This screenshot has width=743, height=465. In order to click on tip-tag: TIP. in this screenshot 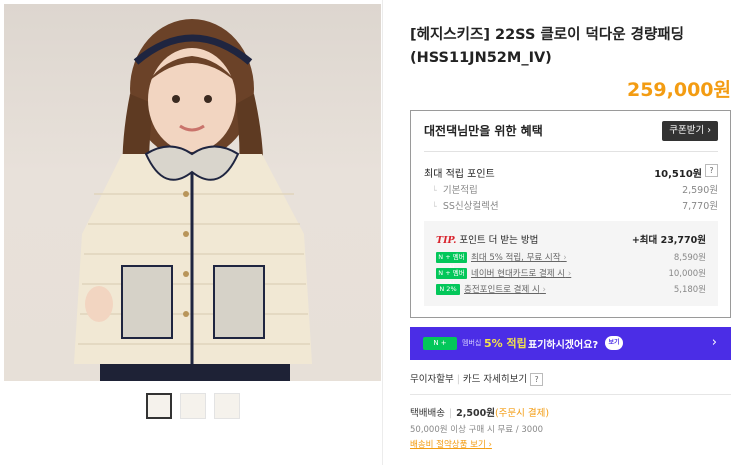, I will do `click(446, 240)`.